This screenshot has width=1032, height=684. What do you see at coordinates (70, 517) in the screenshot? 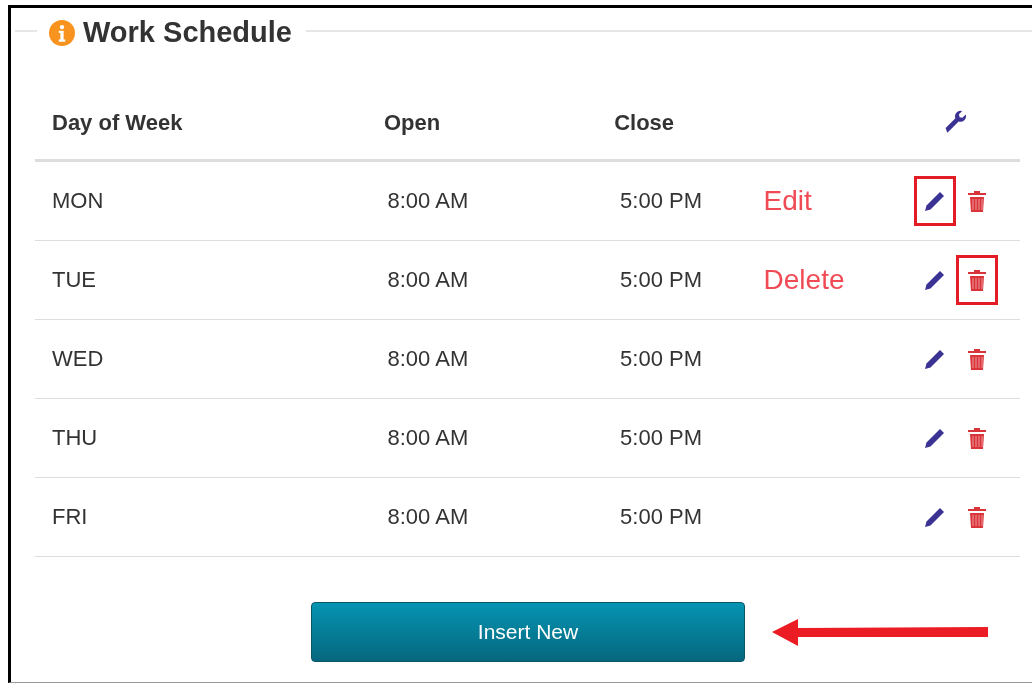
I see `table-cell-text: FRI` at bounding box center [70, 517].